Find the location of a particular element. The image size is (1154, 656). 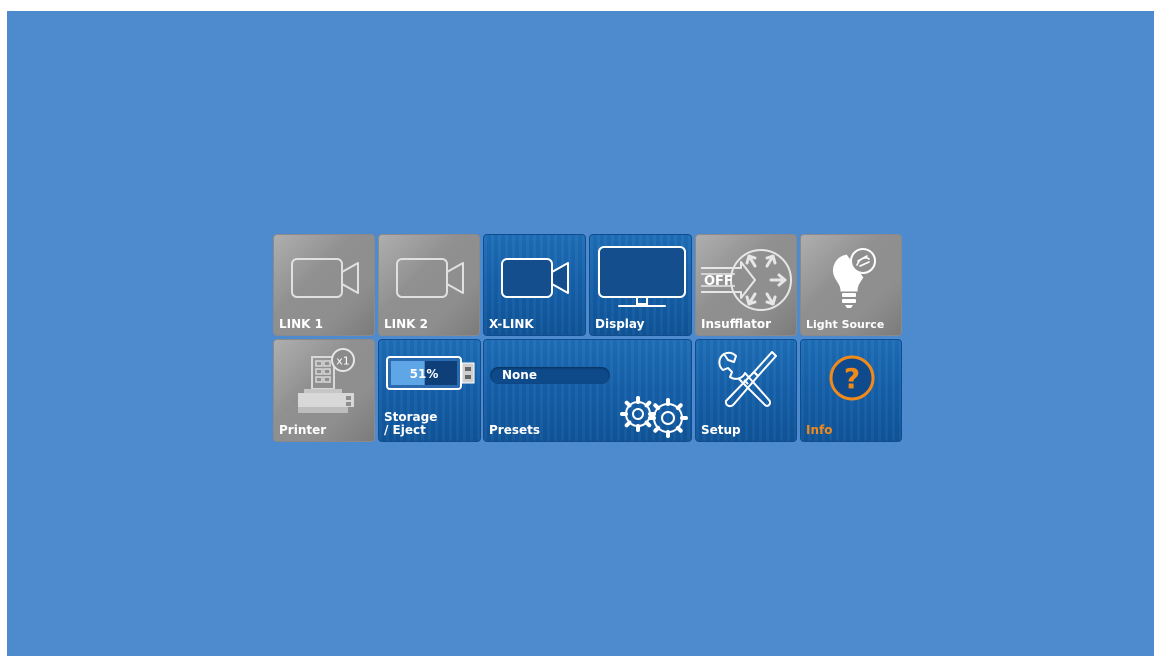

question-icon: ? is located at coordinates (852, 378).